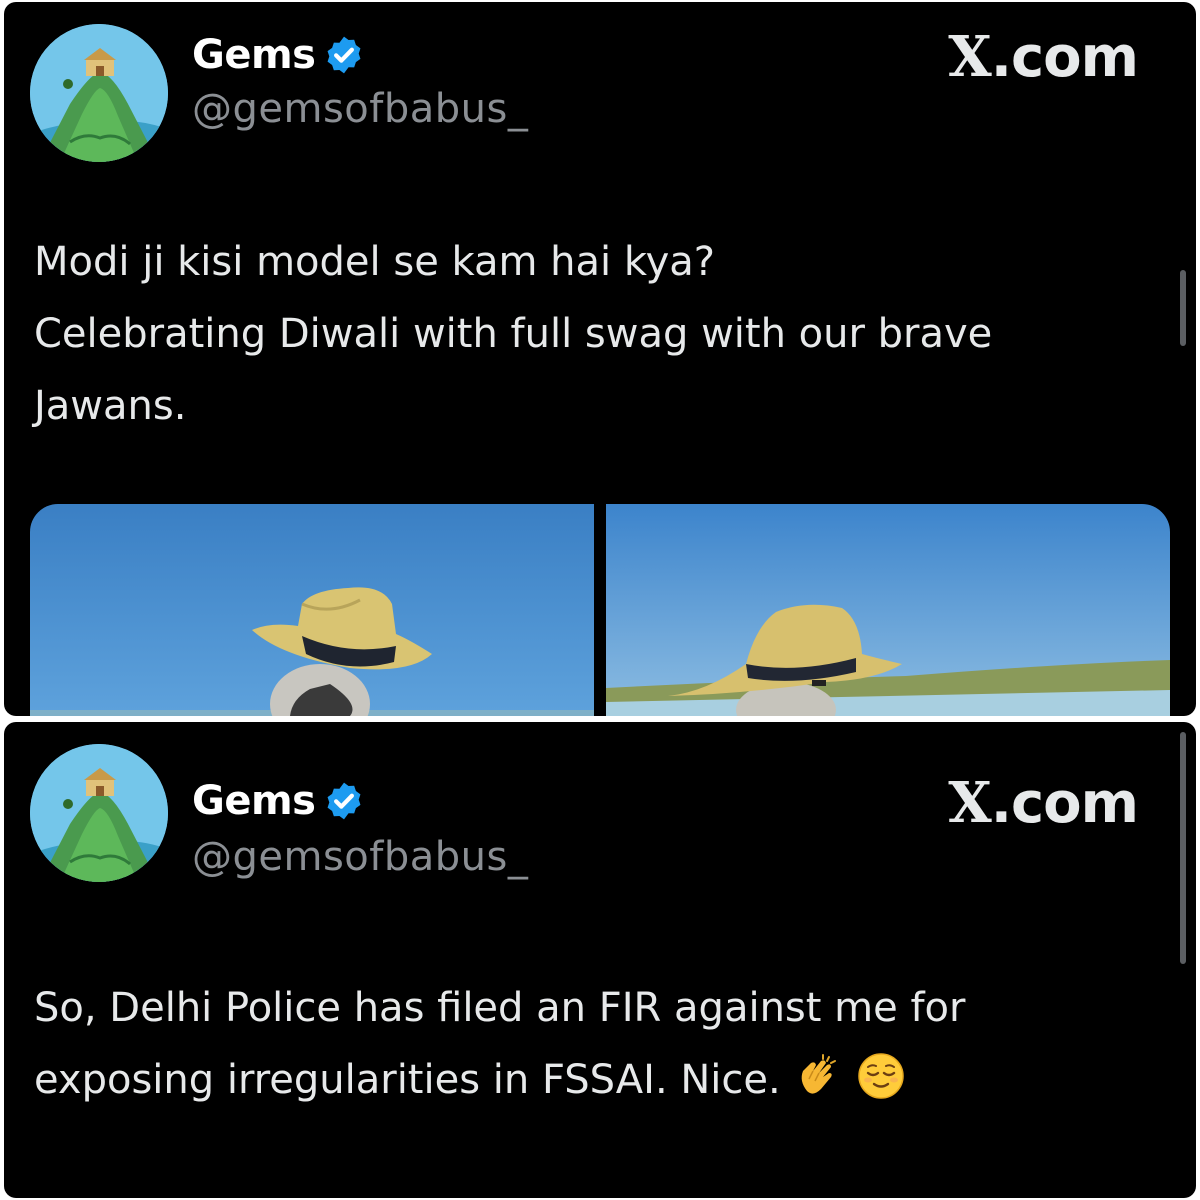  Describe the element at coordinates (881, 1076) in the screenshot. I see `relieved-face-icon` at that location.